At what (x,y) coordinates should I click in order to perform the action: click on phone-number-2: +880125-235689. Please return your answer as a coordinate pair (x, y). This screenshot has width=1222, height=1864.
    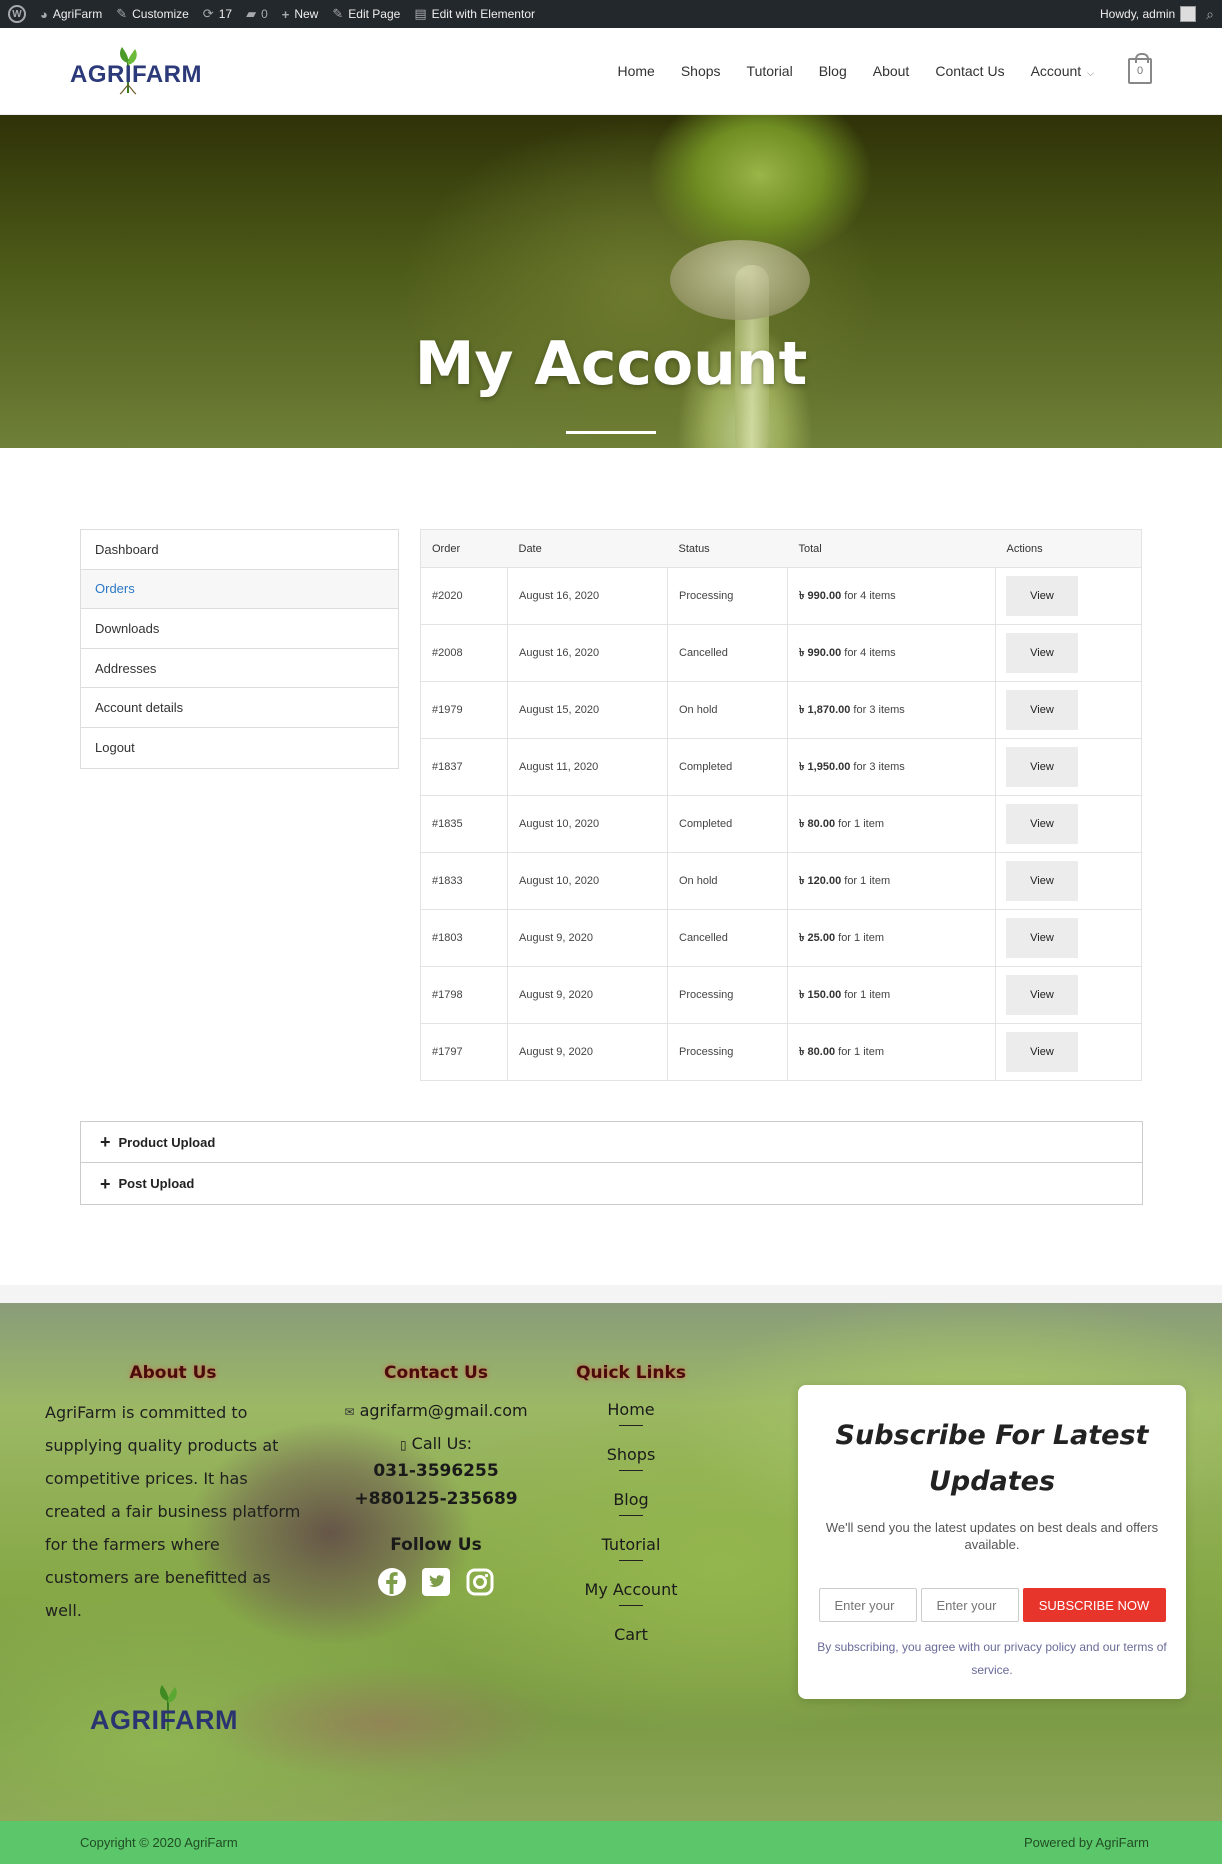
    Looking at the image, I should click on (436, 1499).